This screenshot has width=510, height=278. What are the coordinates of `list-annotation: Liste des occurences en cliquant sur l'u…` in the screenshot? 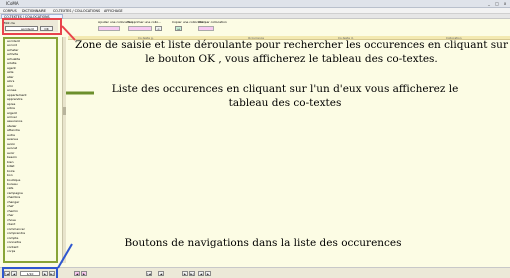 It's located at (285, 96).